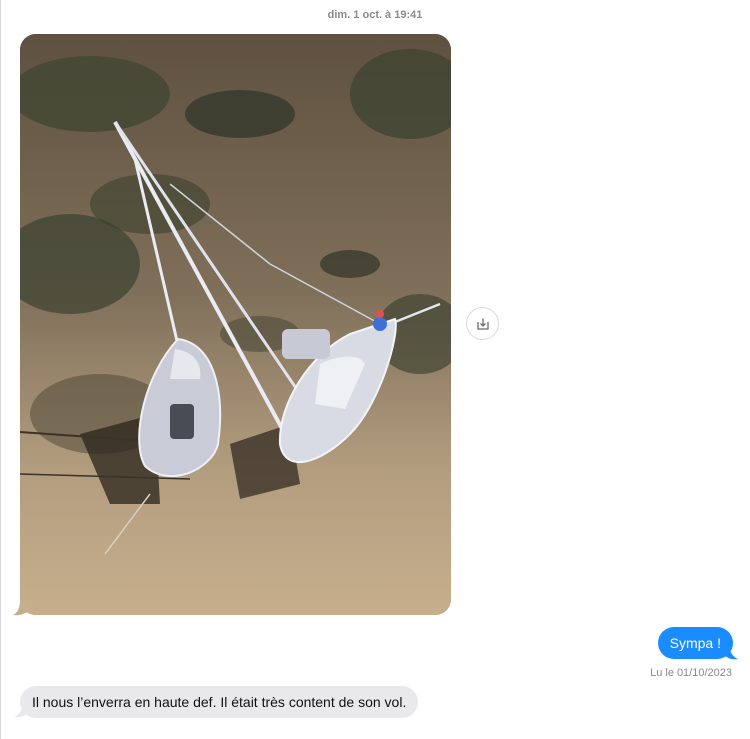 Image resolution: width=750 pixels, height=739 pixels. Describe the element at coordinates (0, 369) in the screenshot. I see `window-left-edge` at that location.